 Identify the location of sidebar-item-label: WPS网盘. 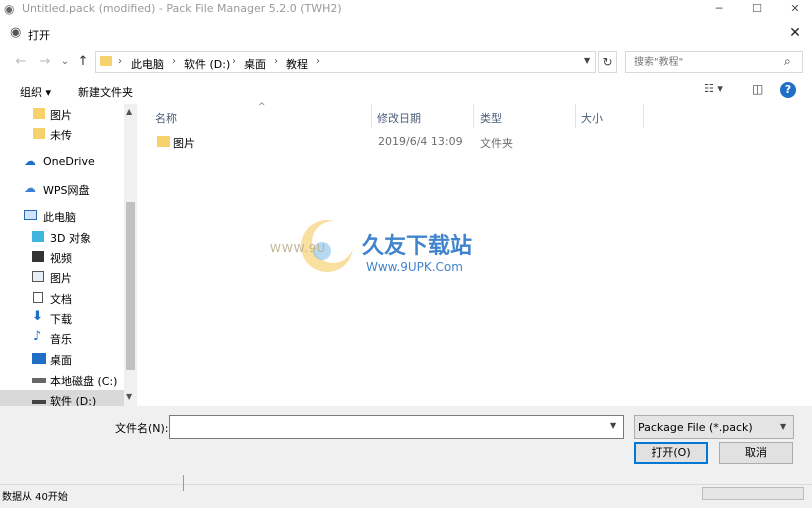
(66, 190).